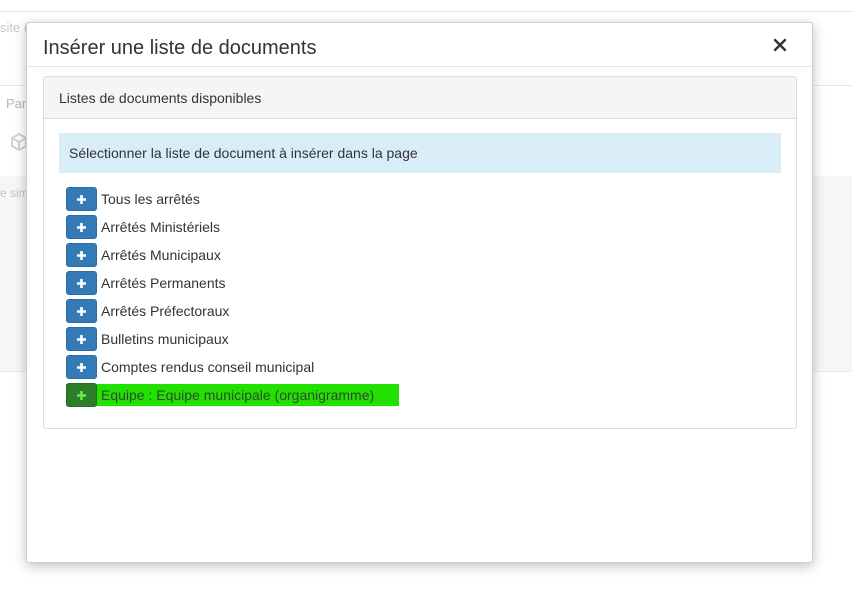 Image resolution: width=852 pixels, height=598 pixels. What do you see at coordinates (165, 311) in the screenshot?
I see `list-item-label: Arrêtés Préfectoraux` at bounding box center [165, 311].